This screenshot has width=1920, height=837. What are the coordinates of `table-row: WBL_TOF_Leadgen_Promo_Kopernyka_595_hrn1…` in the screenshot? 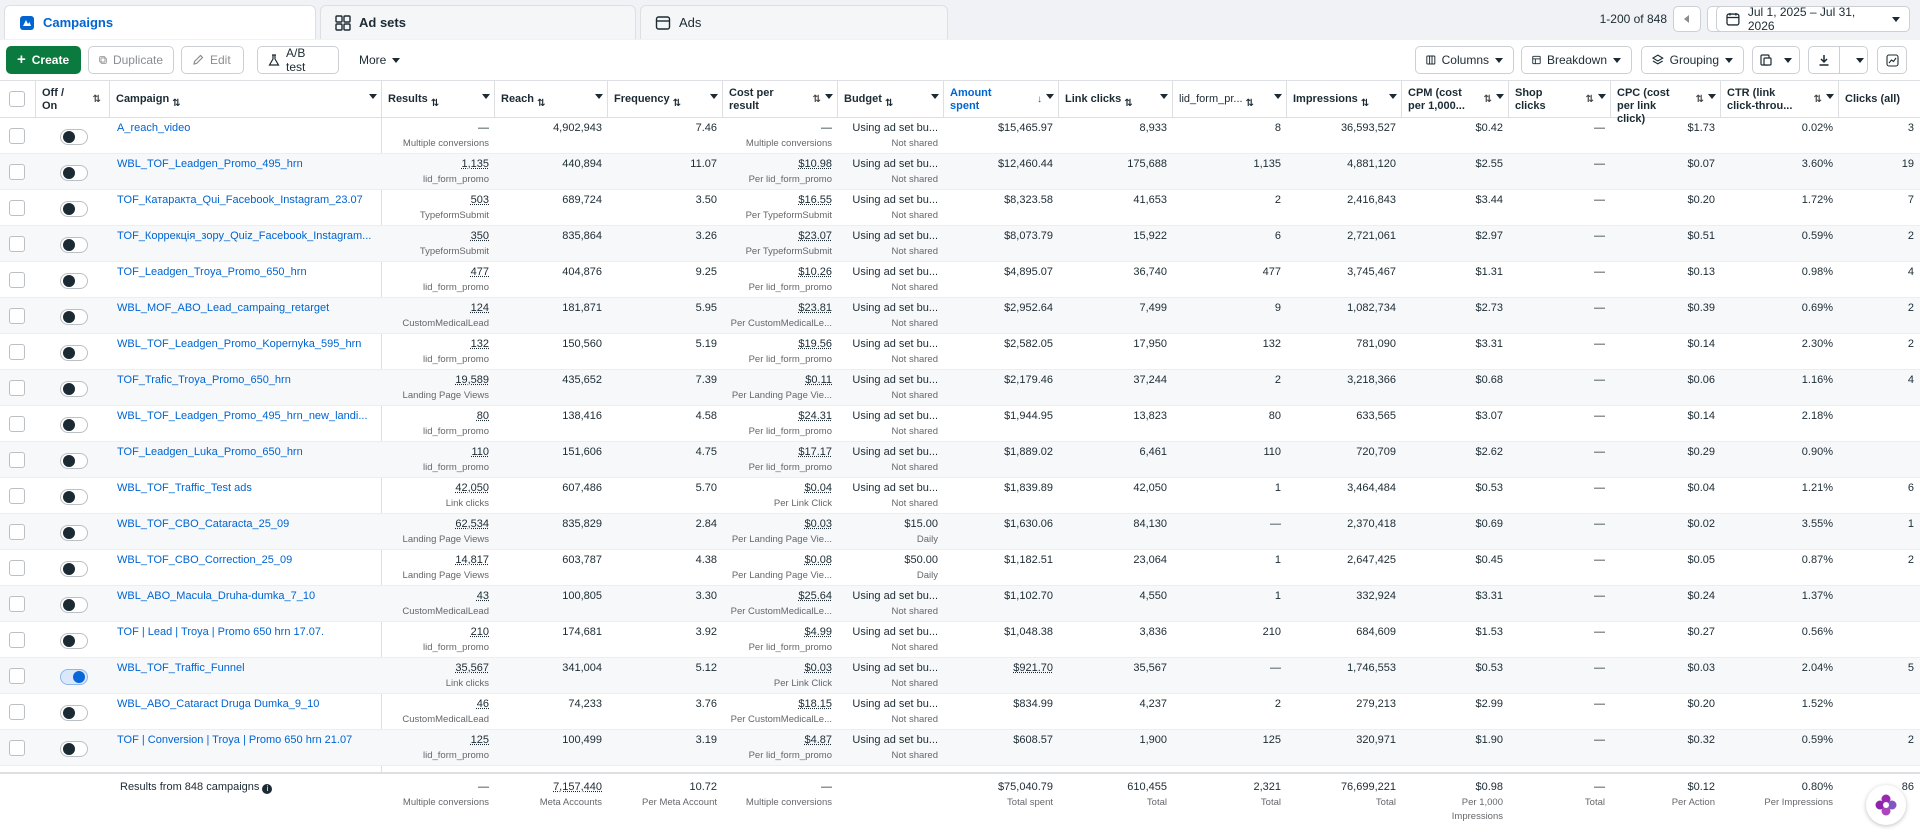 It's located at (960, 352).